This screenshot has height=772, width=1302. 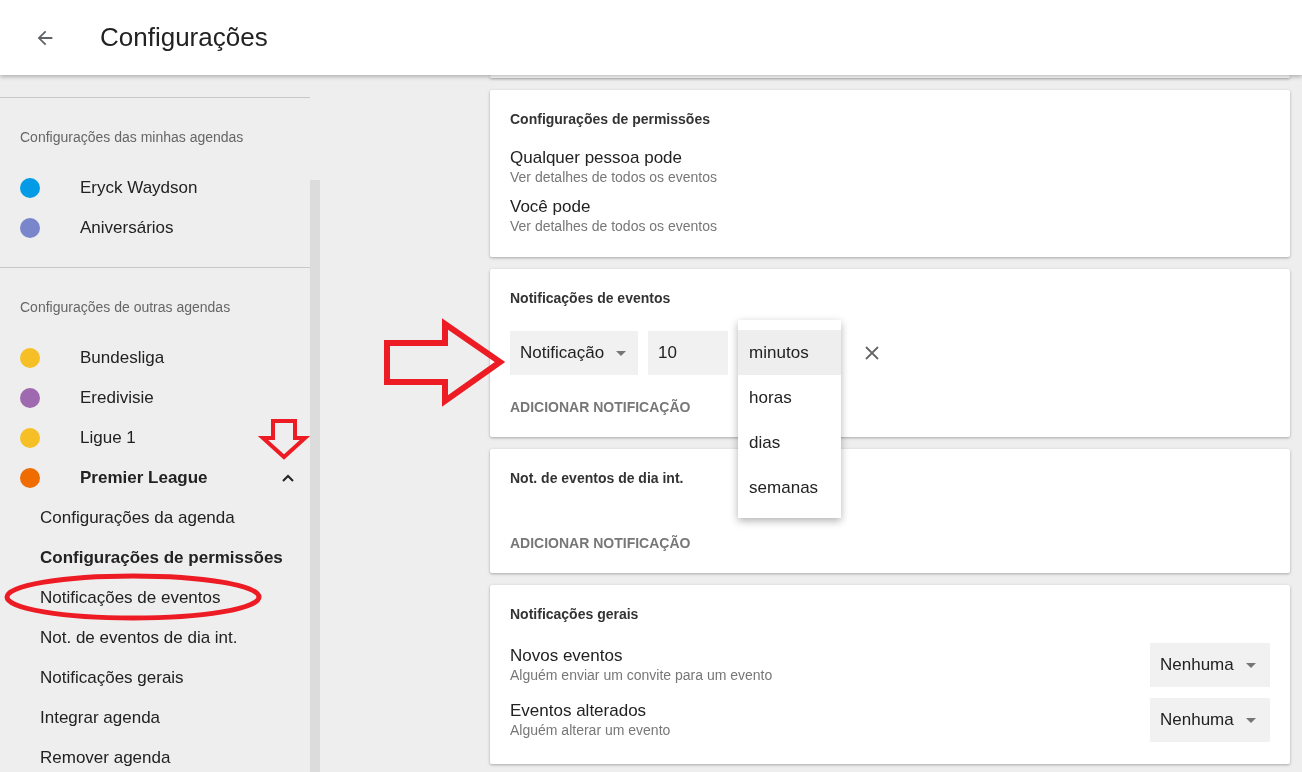 I want to click on setting-label: Eventos alterados, so click(x=579, y=711).